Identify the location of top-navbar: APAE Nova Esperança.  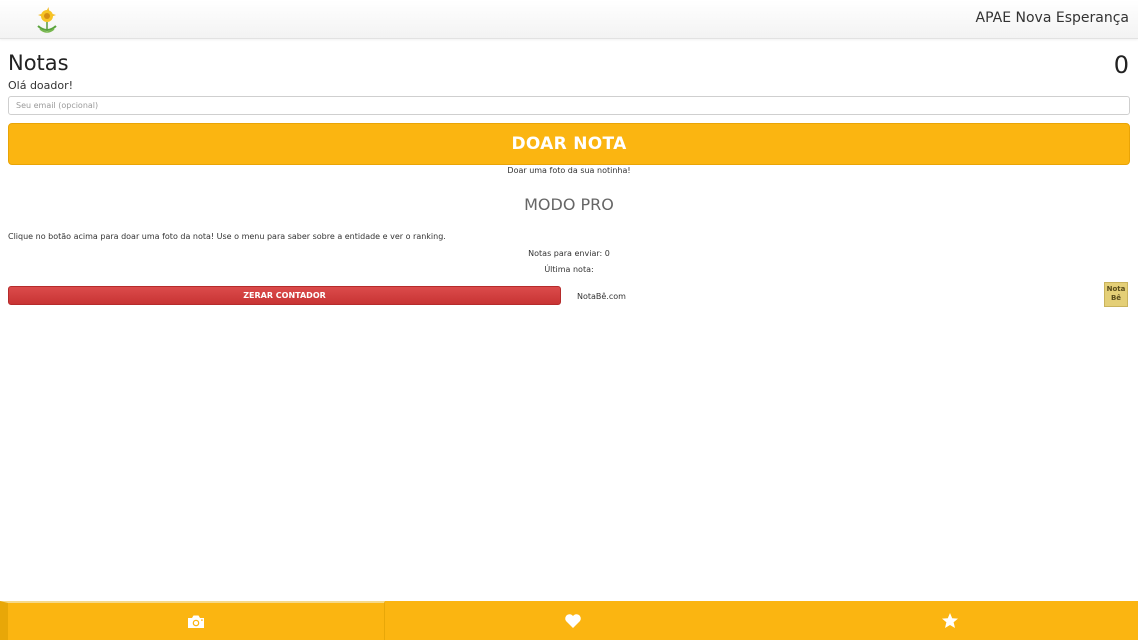
(569, 19).